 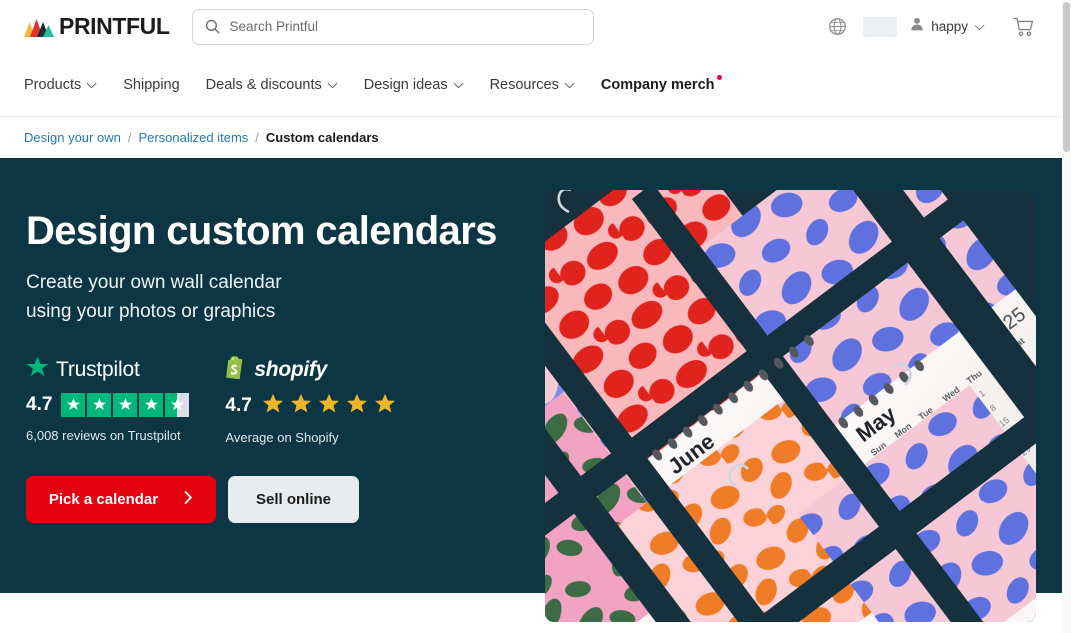 I want to click on nav-item-design-ideas: Design ideas, so click(x=414, y=85).